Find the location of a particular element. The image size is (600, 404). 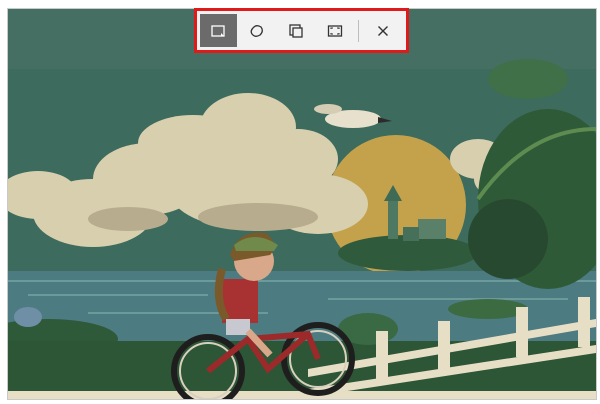

window-snip-icon is located at coordinates (296, 30).